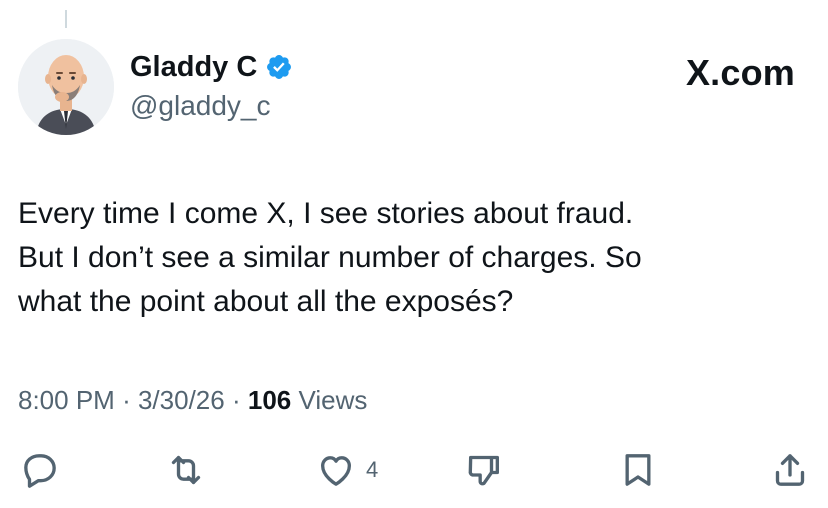 This screenshot has width=828, height=508. Describe the element at coordinates (211, 106) in the screenshot. I see `user-handle: @gladdy_c` at that location.